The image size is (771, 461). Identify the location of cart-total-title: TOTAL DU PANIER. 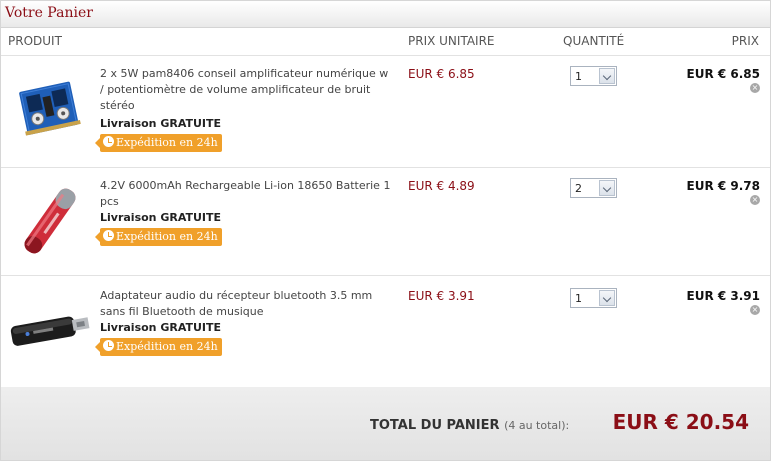
(435, 425).